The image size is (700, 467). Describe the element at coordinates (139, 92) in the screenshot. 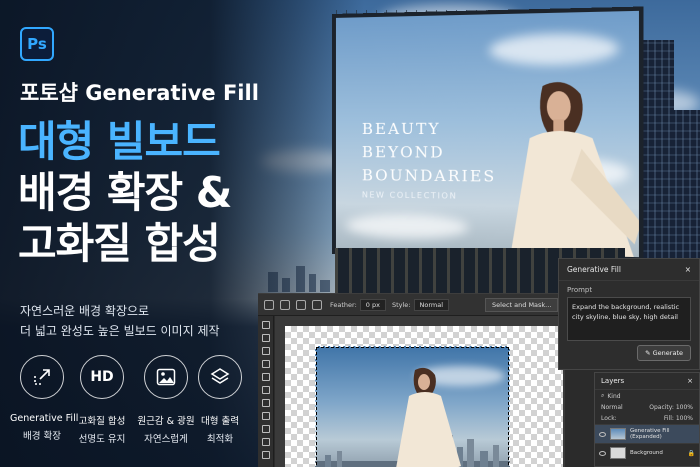

I see `headline: 포토샵 Generative Fill` at that location.